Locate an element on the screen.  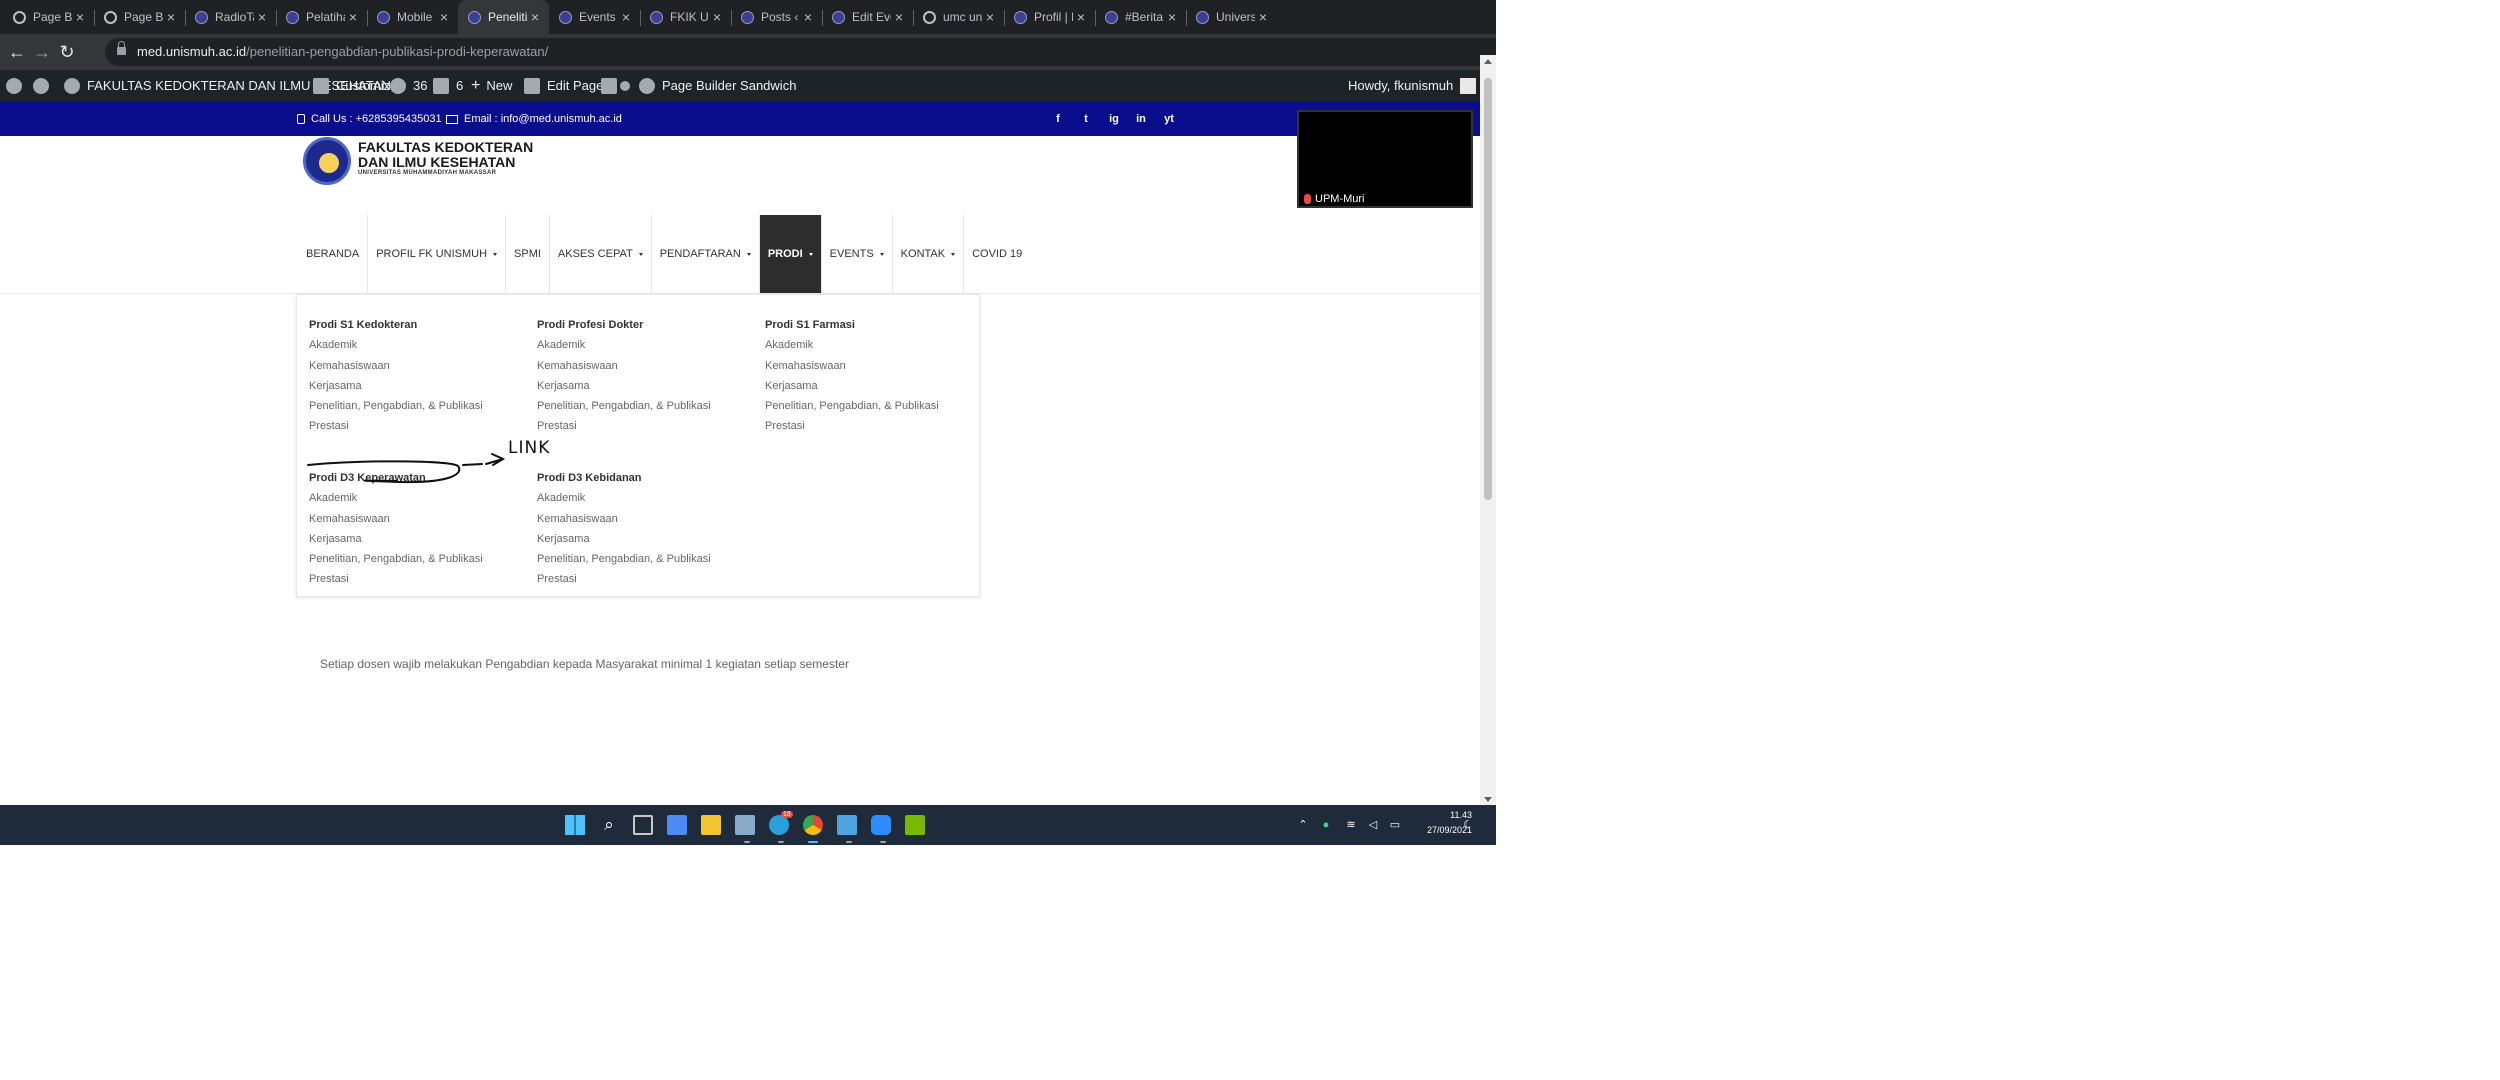
mega-menu-heading: Prodi S1 Farmasi is located at coordinates (875, 325).